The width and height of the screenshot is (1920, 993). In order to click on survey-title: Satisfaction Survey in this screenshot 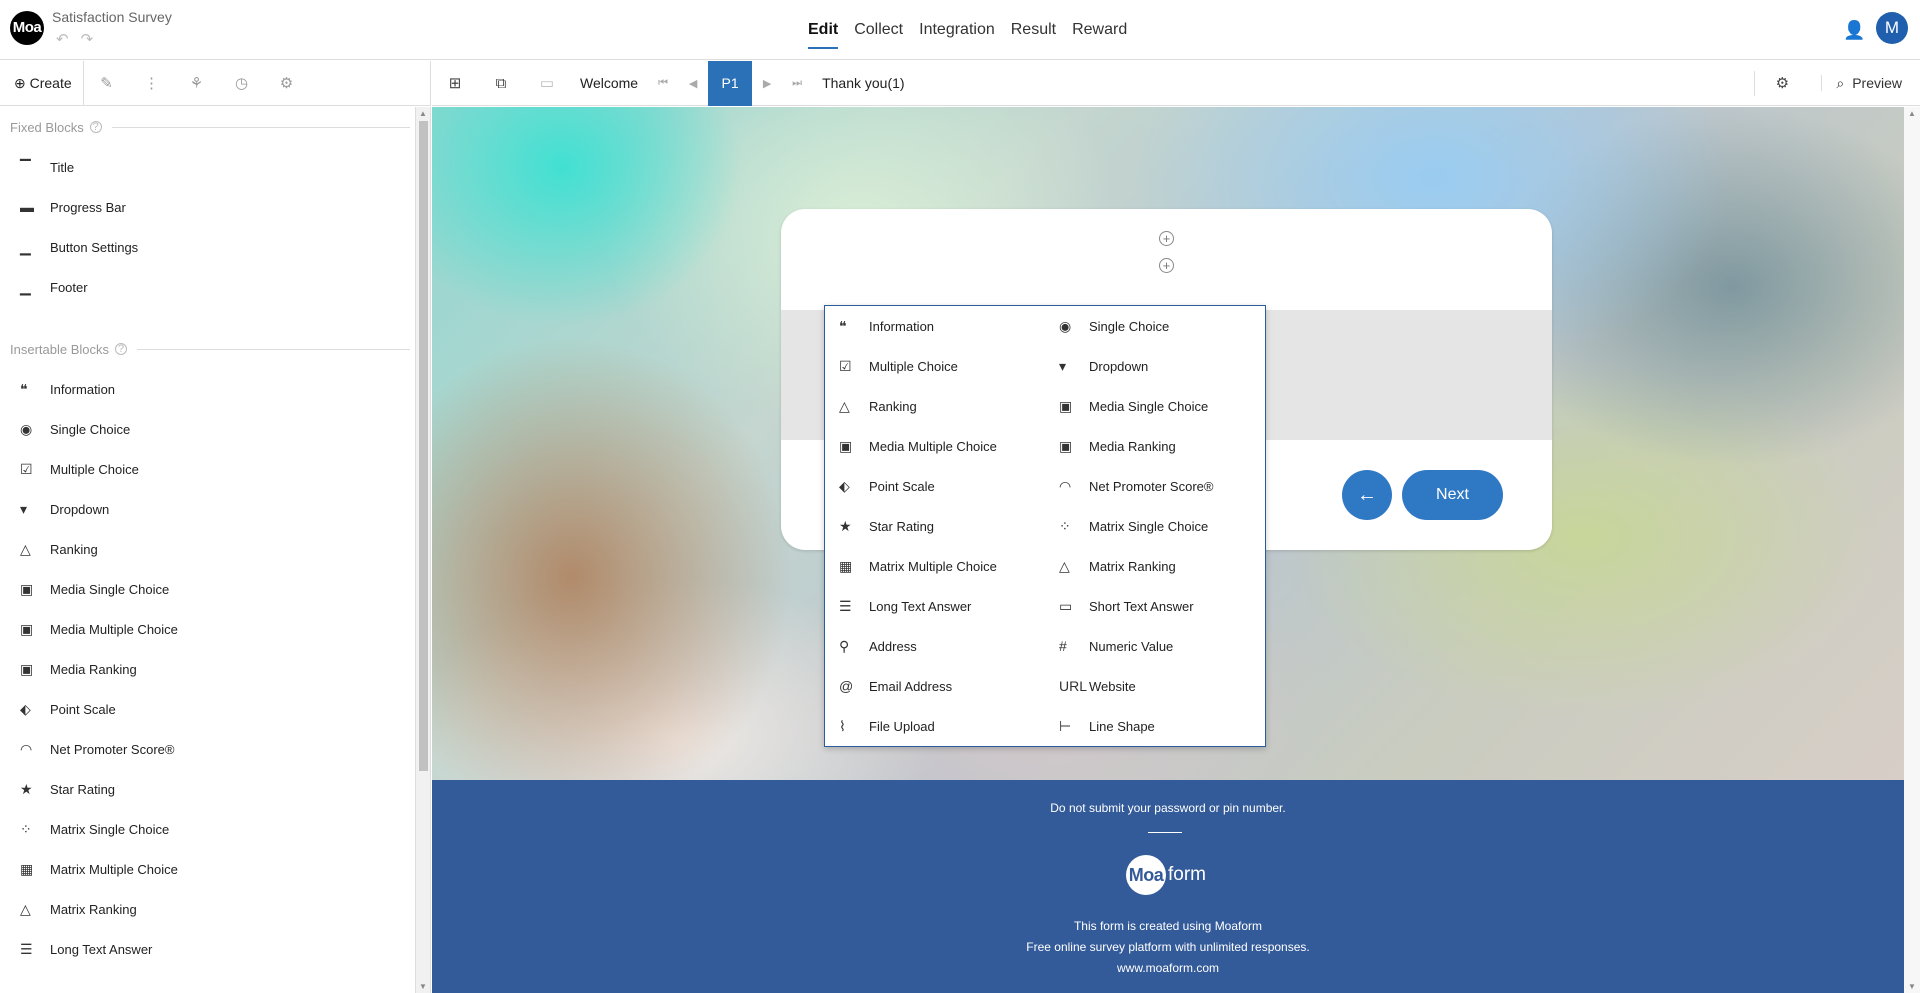, I will do `click(112, 17)`.